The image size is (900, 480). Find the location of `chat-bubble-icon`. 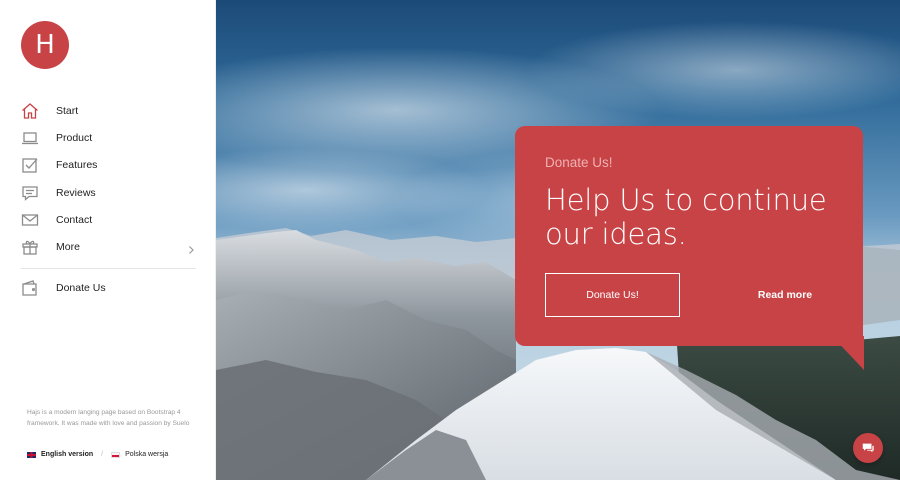

chat-bubble-icon is located at coordinates (30, 193).